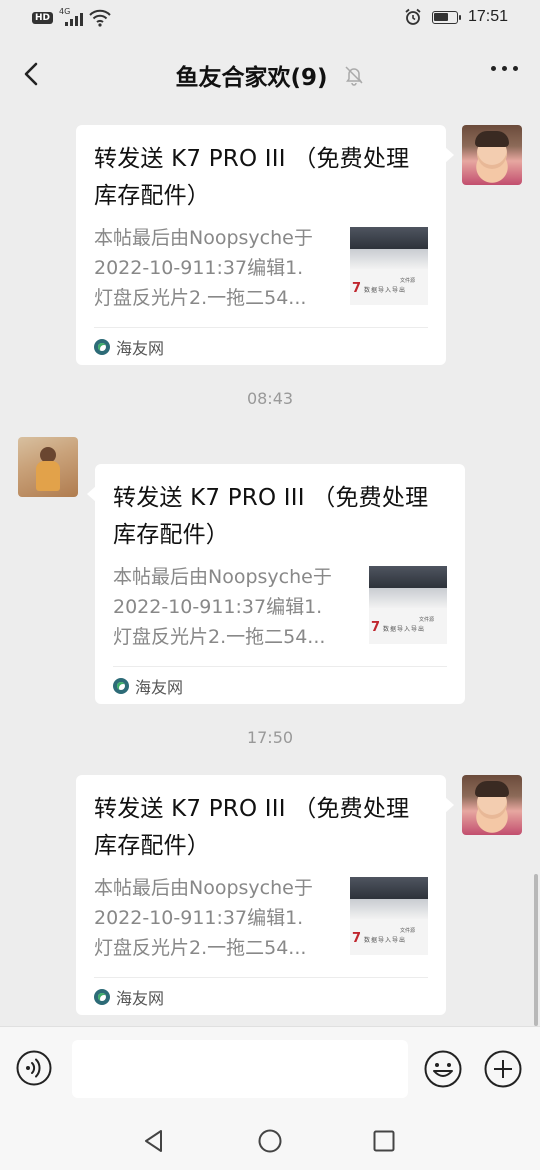 This screenshot has width=540, height=1170. What do you see at coordinates (443, 1069) in the screenshot?
I see `emoji-icon` at bounding box center [443, 1069].